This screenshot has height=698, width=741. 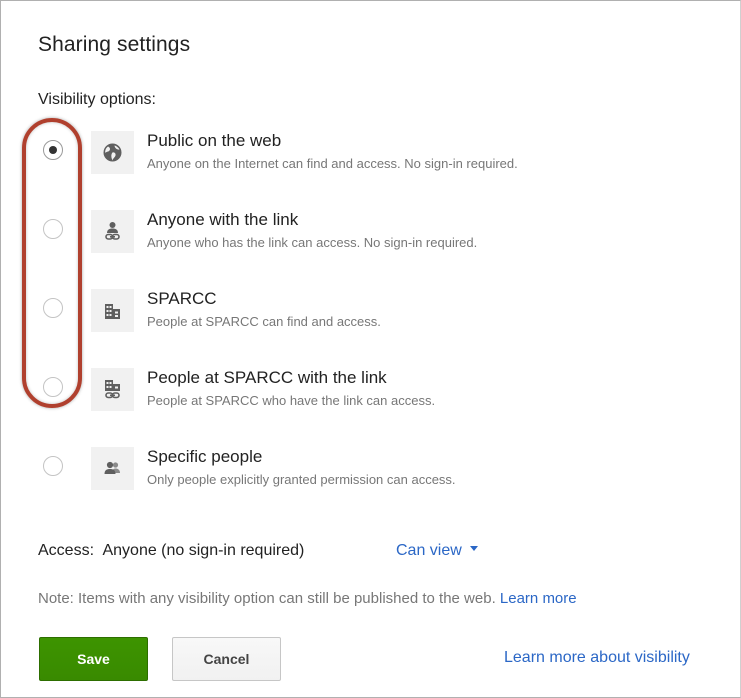 I want to click on building-link-icon, so click(x=112, y=389).